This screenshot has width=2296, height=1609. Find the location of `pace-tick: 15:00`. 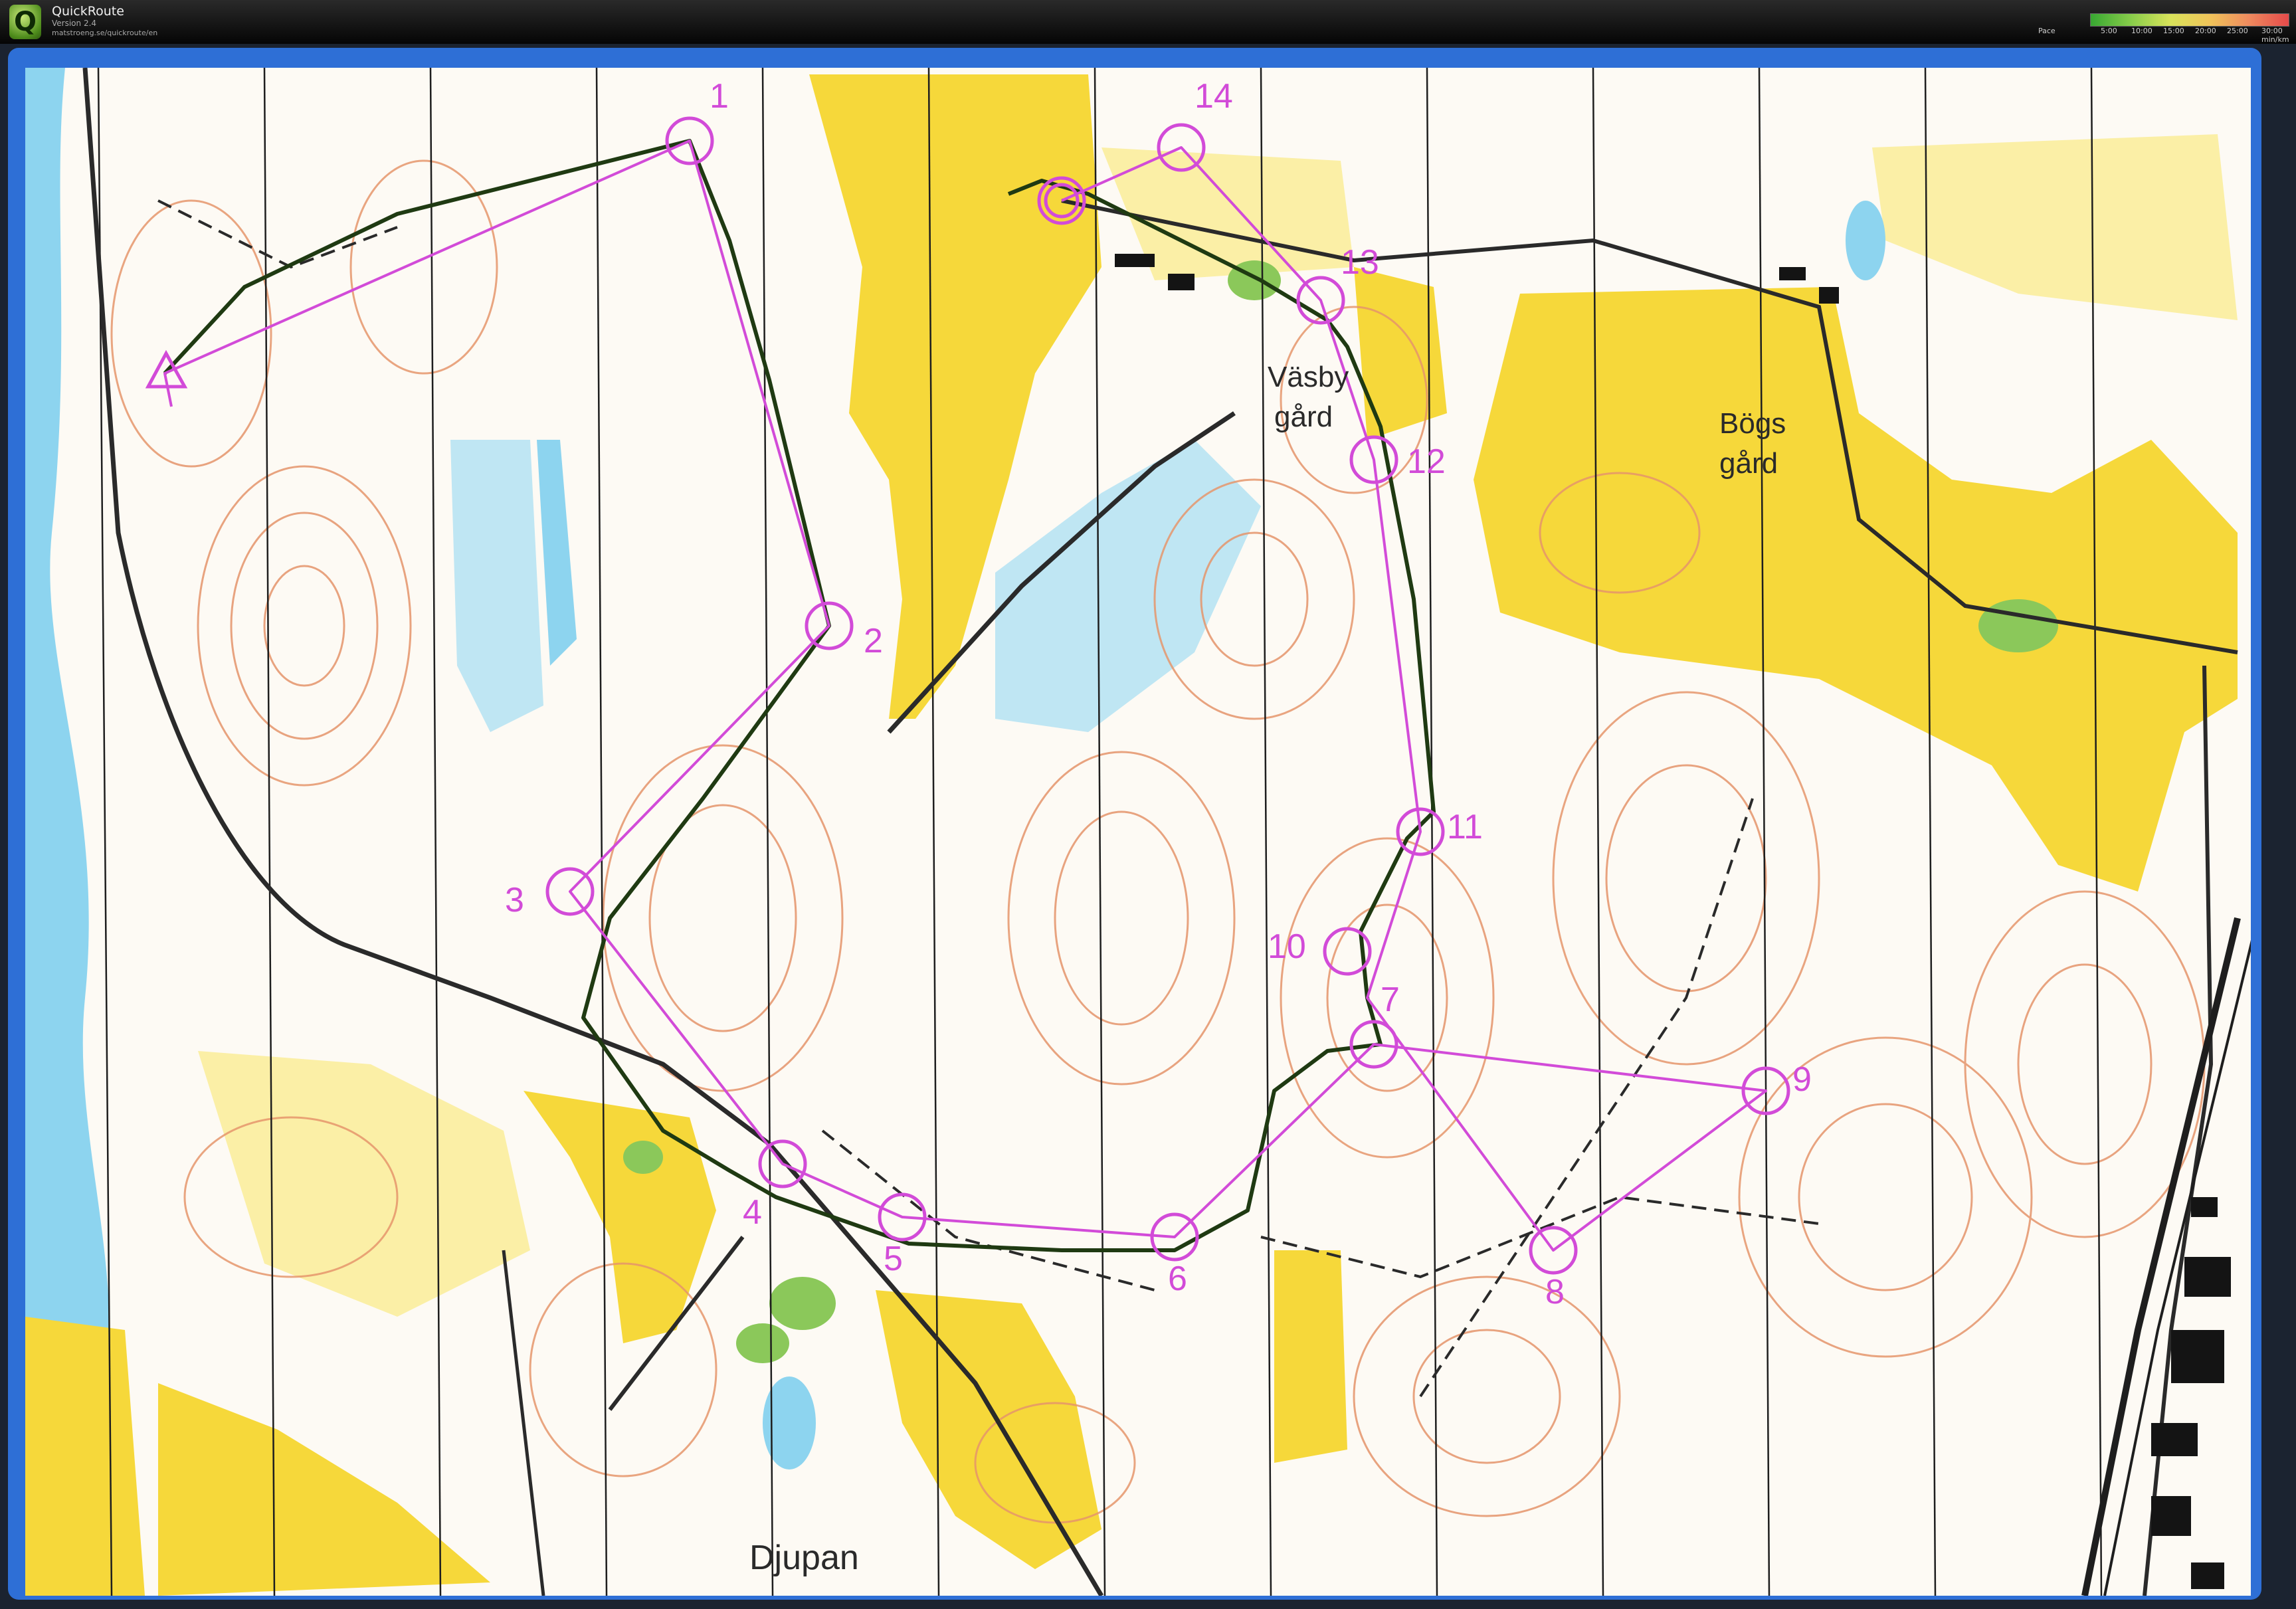

pace-tick: 15:00 is located at coordinates (2174, 31).